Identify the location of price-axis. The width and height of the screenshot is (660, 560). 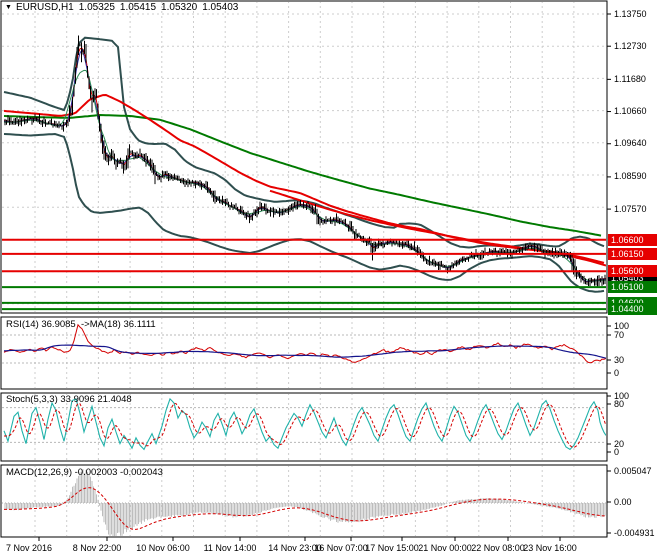
(634, 269).